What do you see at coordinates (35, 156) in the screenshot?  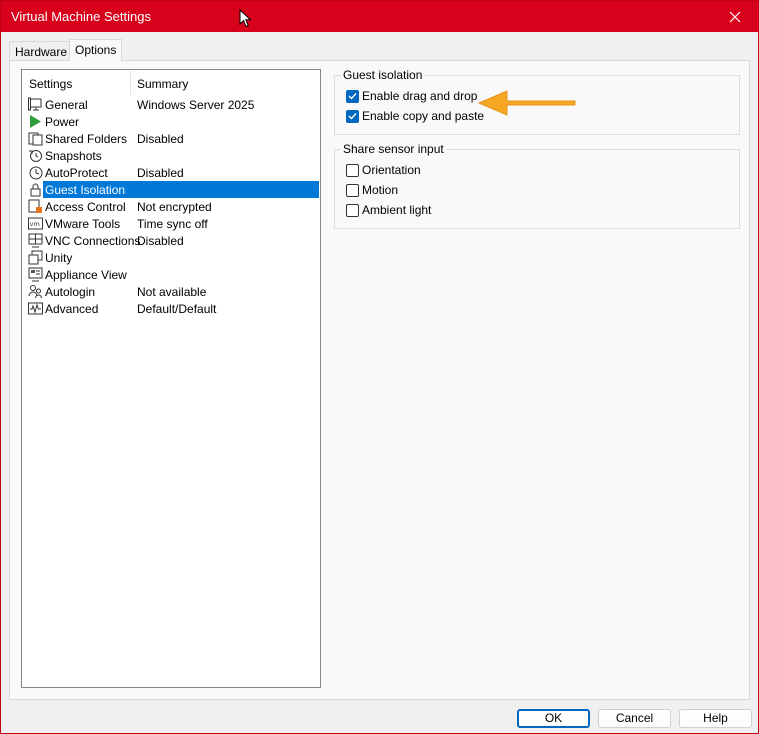 I see `snapshots-icon` at bounding box center [35, 156].